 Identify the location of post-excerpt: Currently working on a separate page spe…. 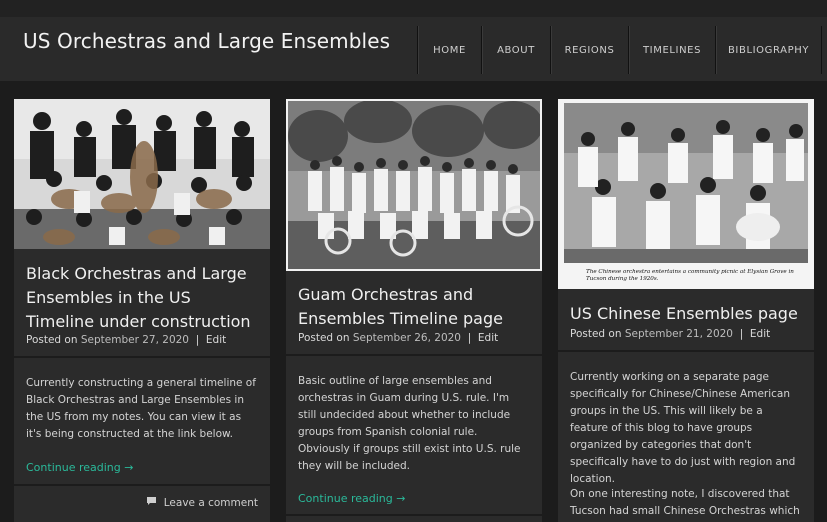
(683, 428).